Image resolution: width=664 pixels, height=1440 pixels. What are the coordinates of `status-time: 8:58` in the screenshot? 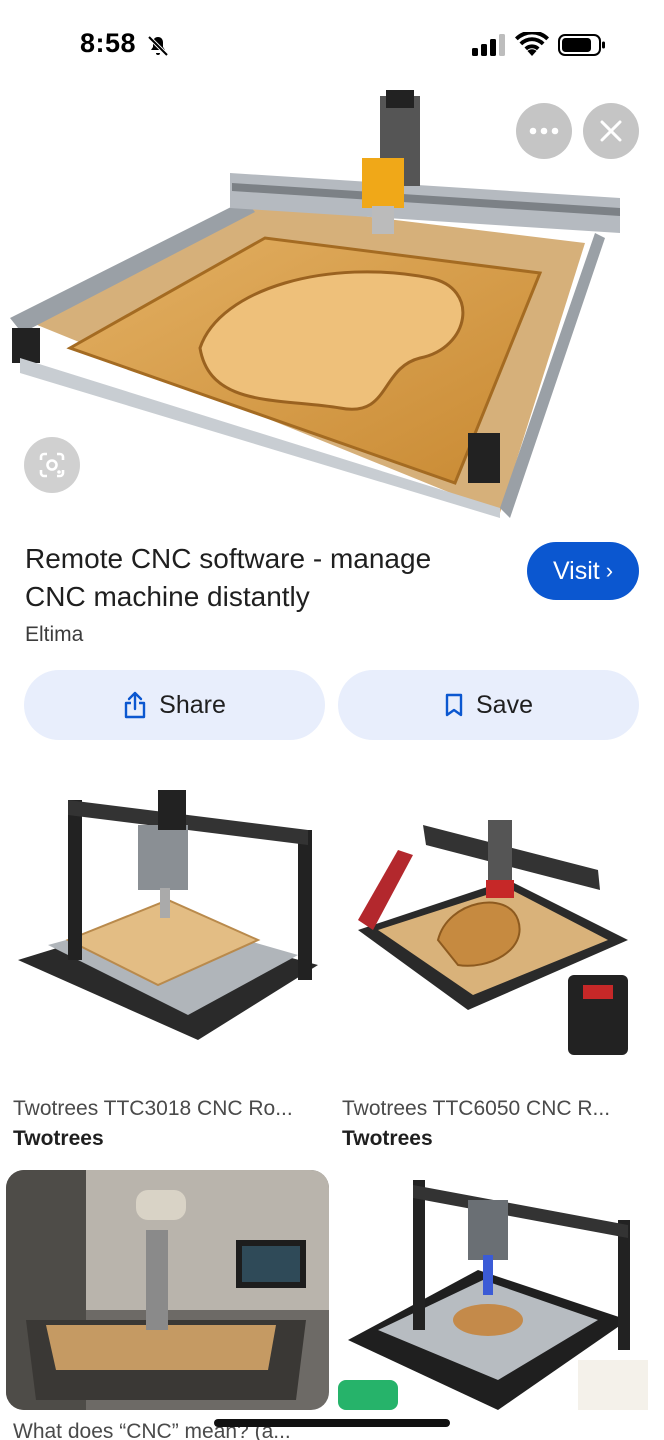 It's located at (108, 43).